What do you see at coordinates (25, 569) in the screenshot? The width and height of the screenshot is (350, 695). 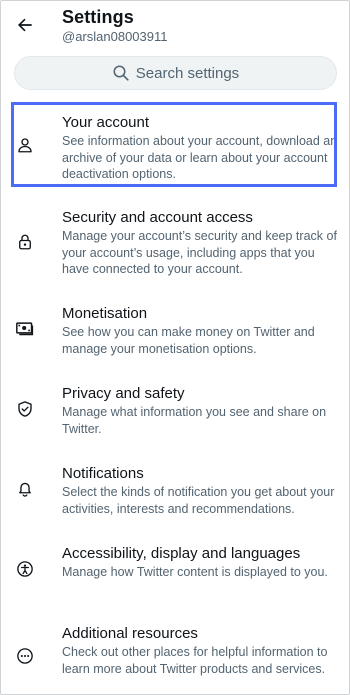 I see `accessibility-icon` at bounding box center [25, 569].